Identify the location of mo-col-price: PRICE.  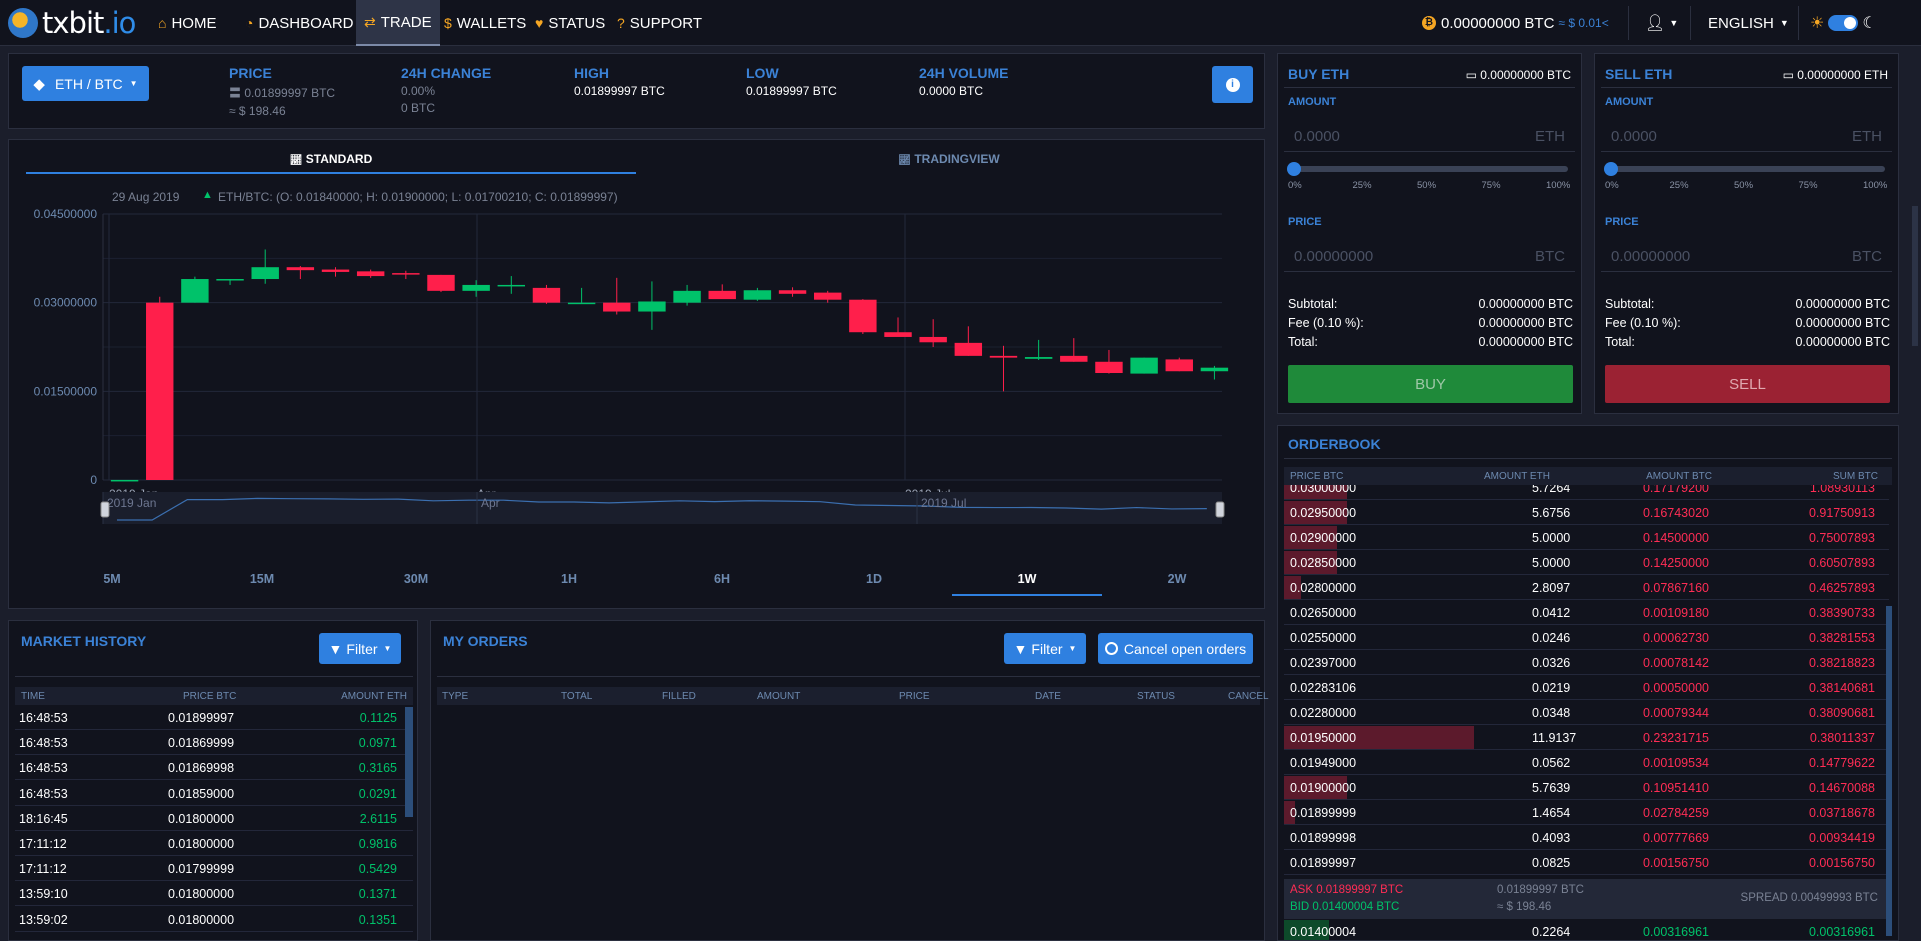
(914, 696).